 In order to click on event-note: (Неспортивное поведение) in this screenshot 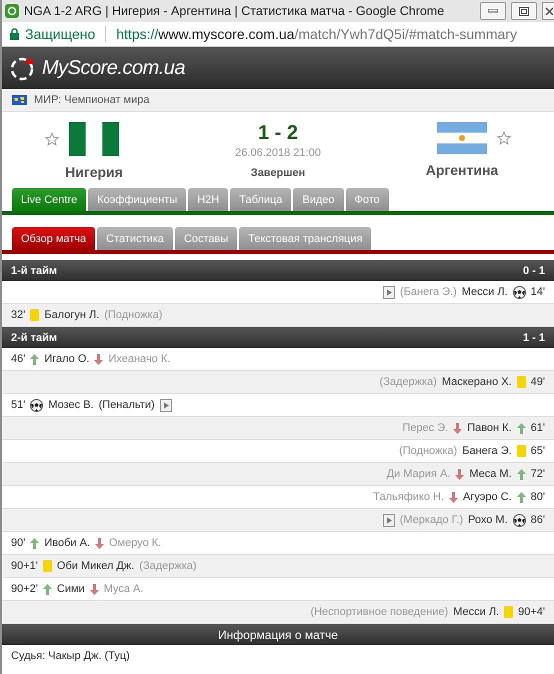, I will do `click(379, 612)`.